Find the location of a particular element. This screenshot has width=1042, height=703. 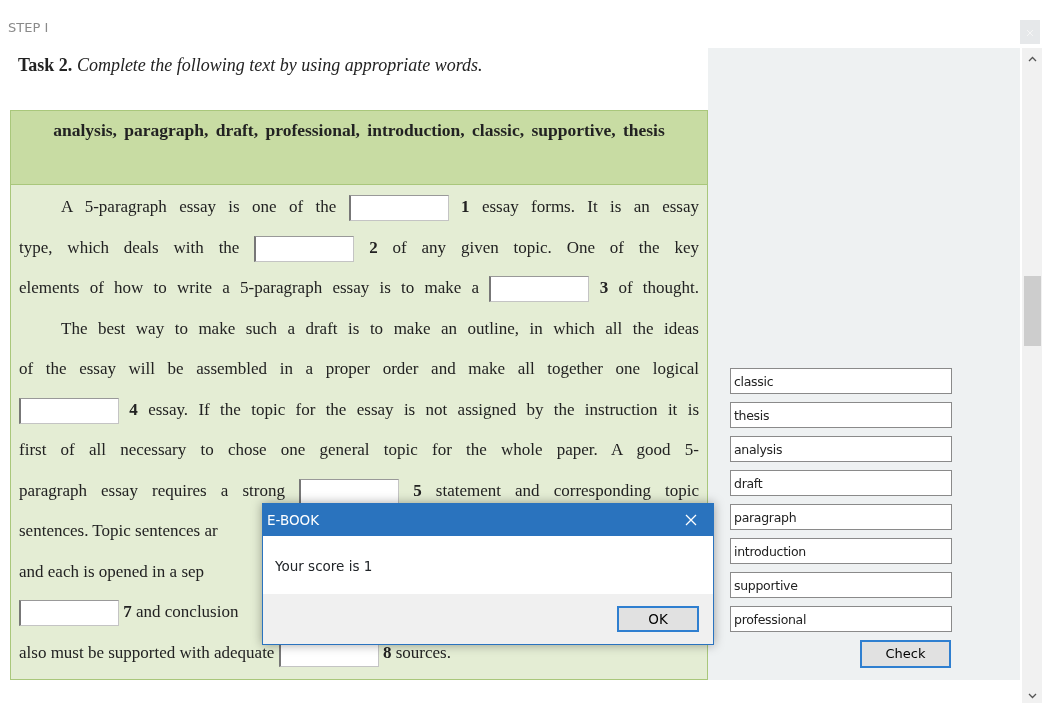

text-line: A 5-paragraph essay is one of the is located at coordinates (199, 206).